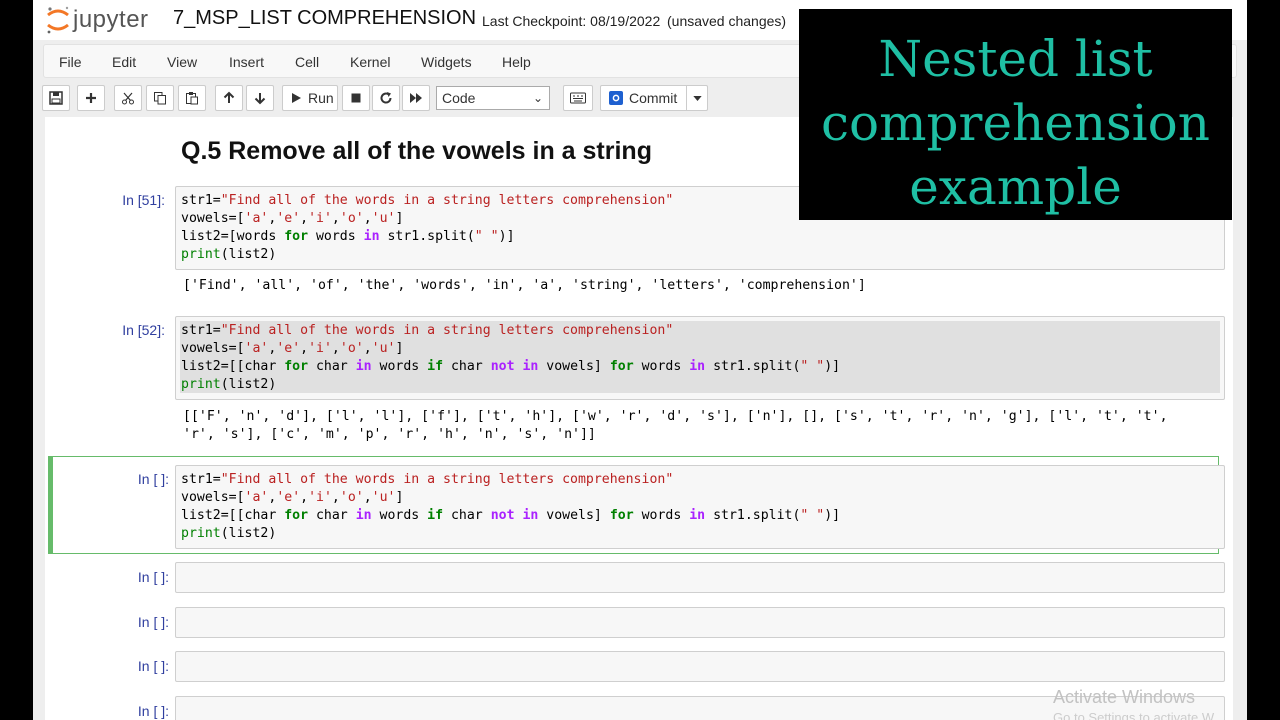 This screenshot has width=1280, height=720. What do you see at coordinates (616, 98) in the screenshot?
I see `commit-icon` at bounding box center [616, 98].